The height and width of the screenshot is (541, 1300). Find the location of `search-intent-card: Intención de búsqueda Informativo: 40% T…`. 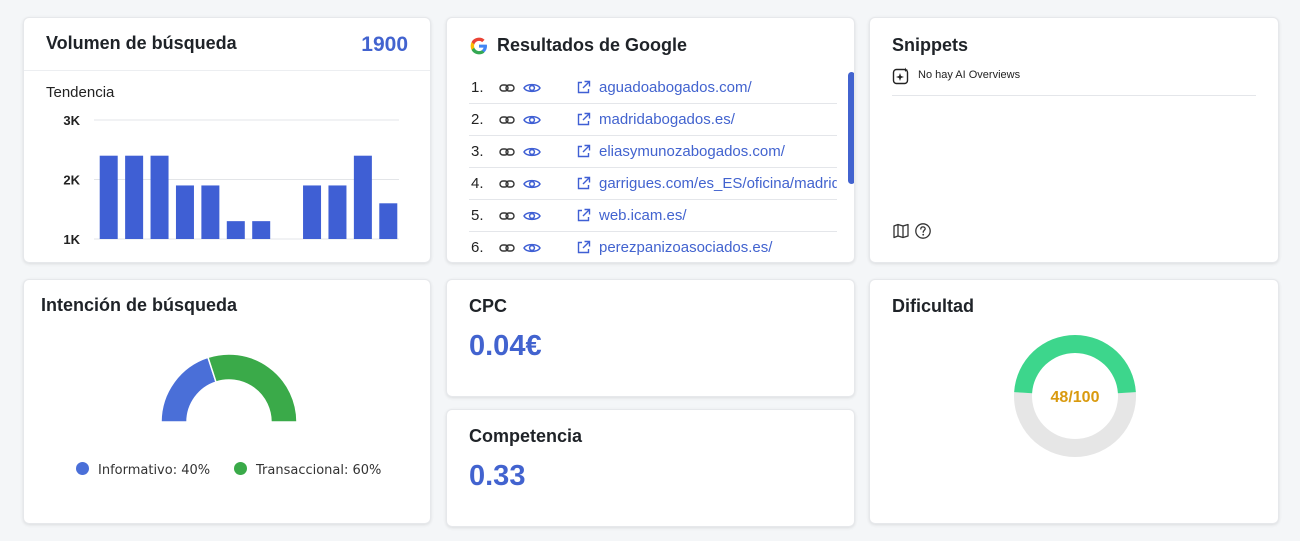

search-intent-card: Intención de búsqueda Informativo: 40% T… is located at coordinates (227, 401).